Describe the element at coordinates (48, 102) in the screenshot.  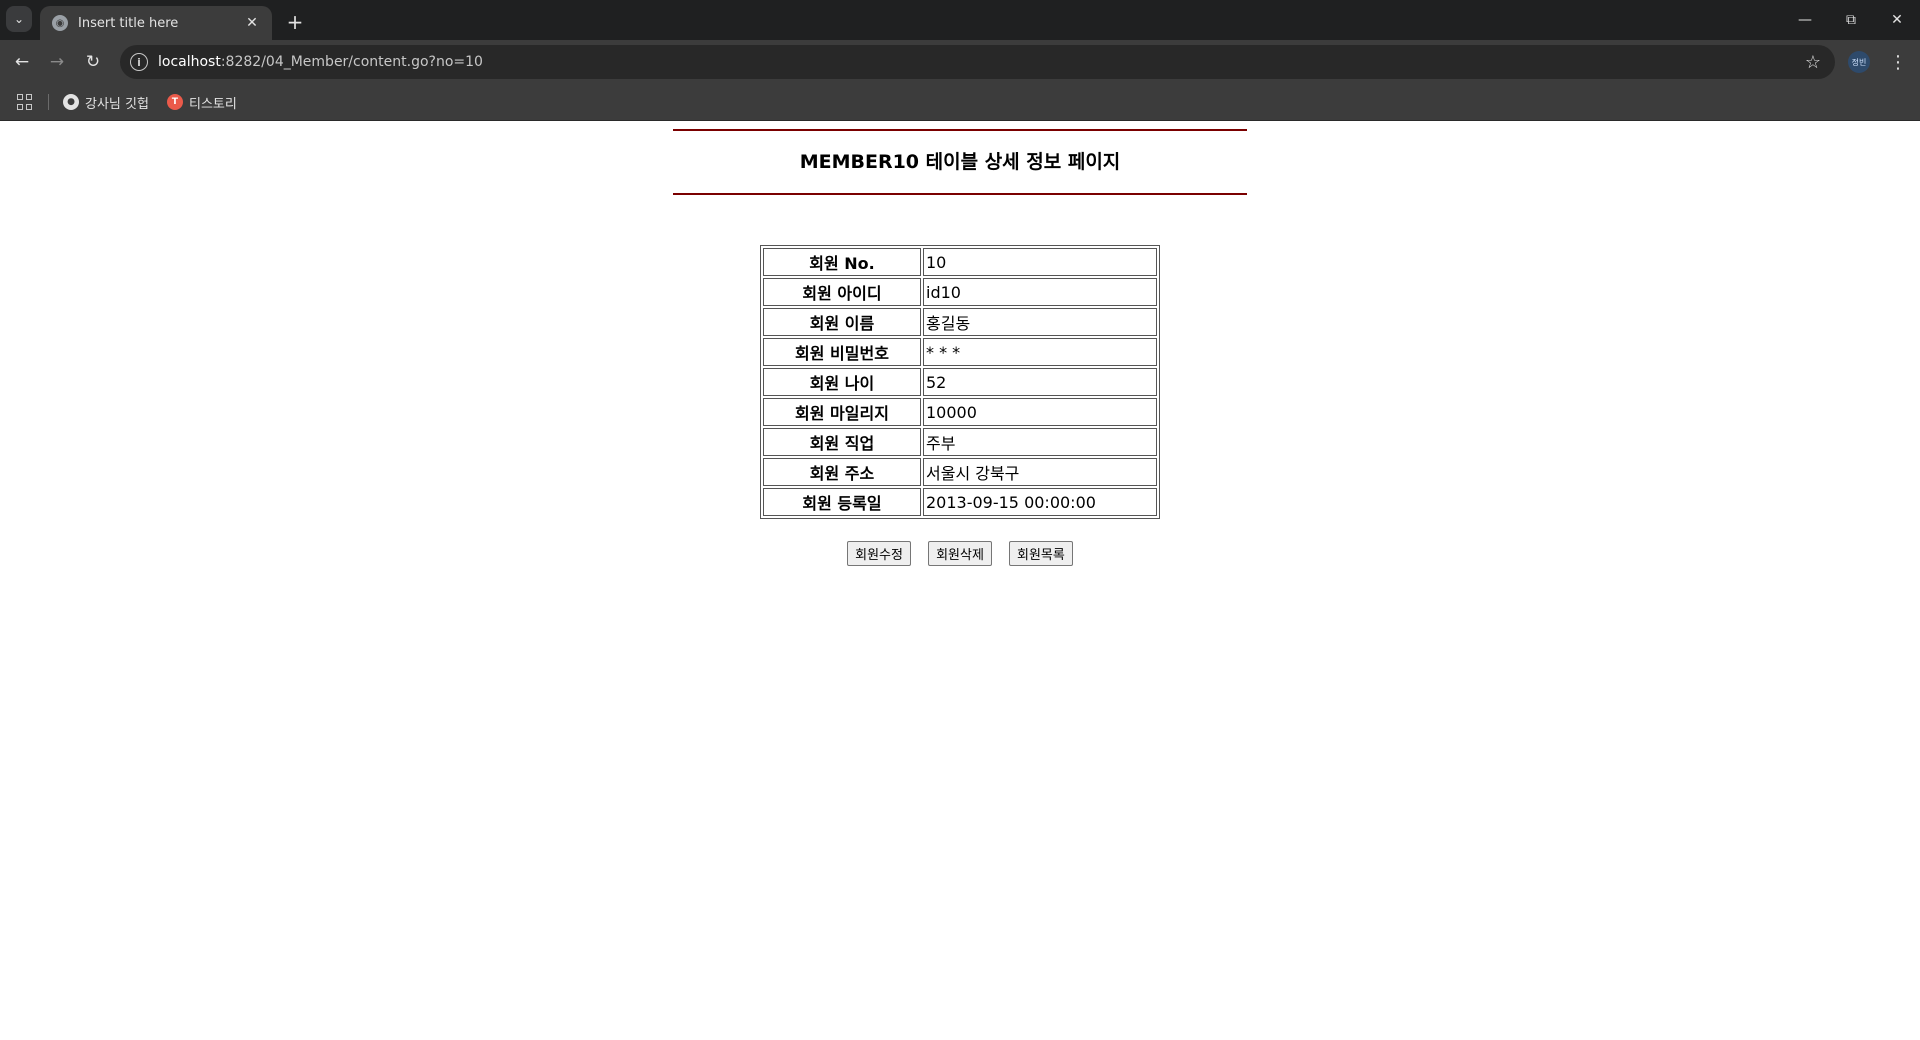
I see `bookmarks-separator` at that location.